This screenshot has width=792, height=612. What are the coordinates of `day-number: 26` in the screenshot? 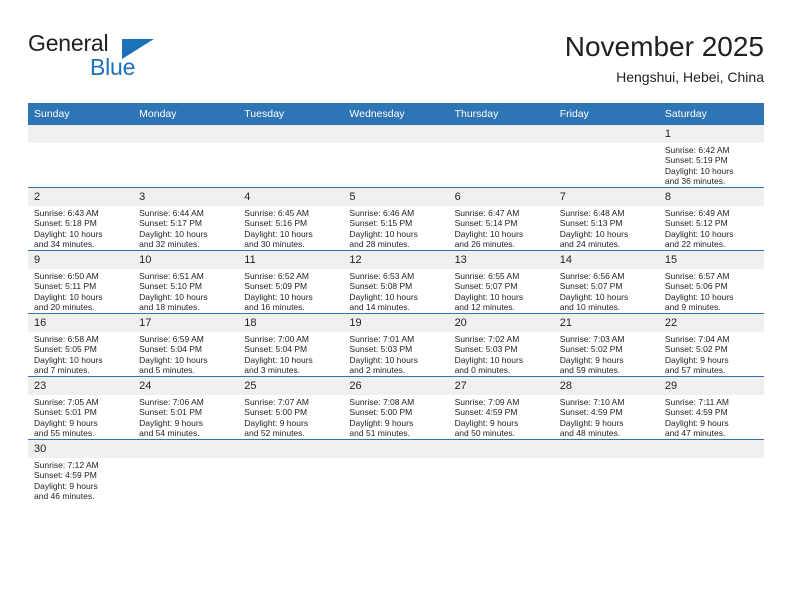 It's located at (396, 386).